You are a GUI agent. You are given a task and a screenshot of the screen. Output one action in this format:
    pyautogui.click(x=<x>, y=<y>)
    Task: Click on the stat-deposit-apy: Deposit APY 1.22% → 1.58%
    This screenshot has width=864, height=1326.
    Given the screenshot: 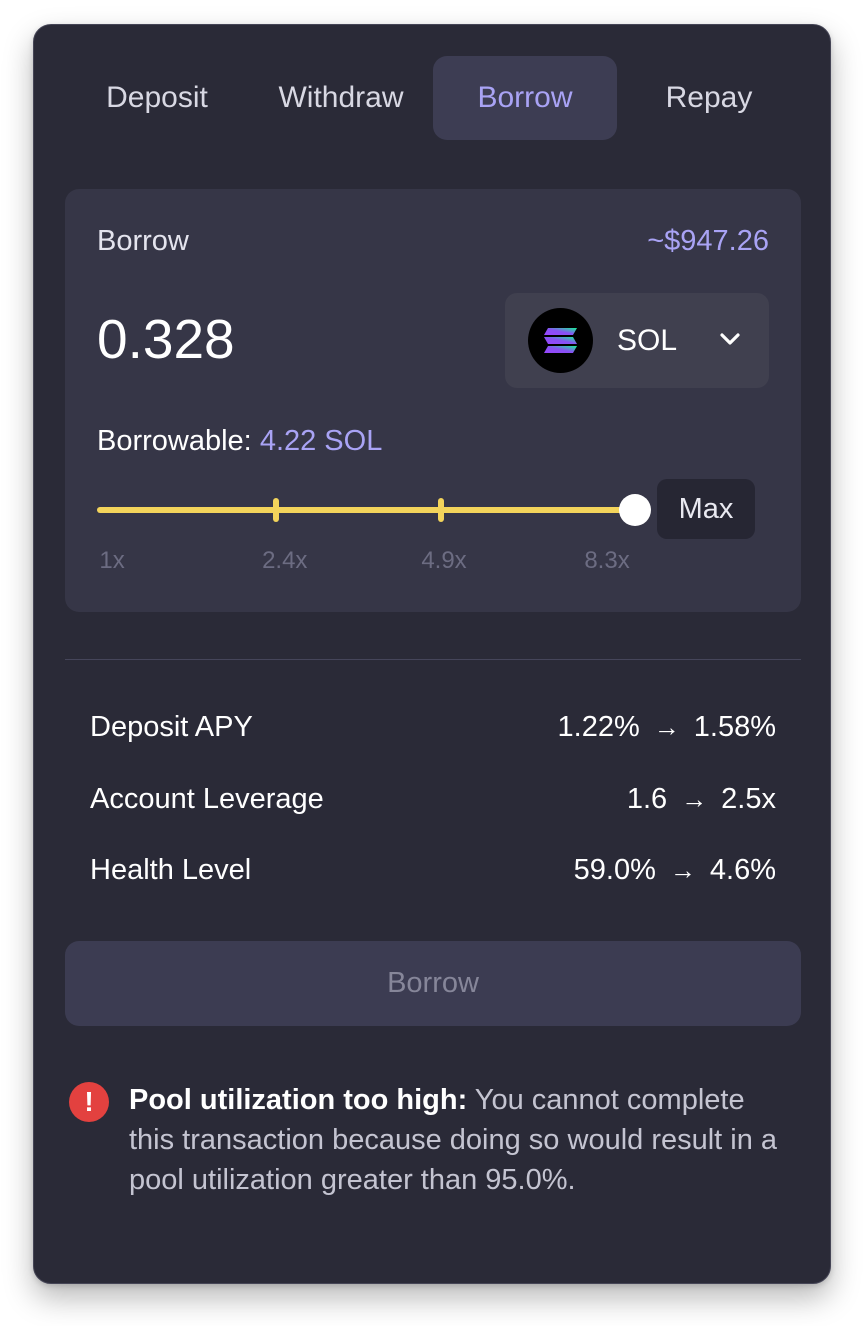 What is the action you would take?
    pyautogui.click(x=433, y=727)
    